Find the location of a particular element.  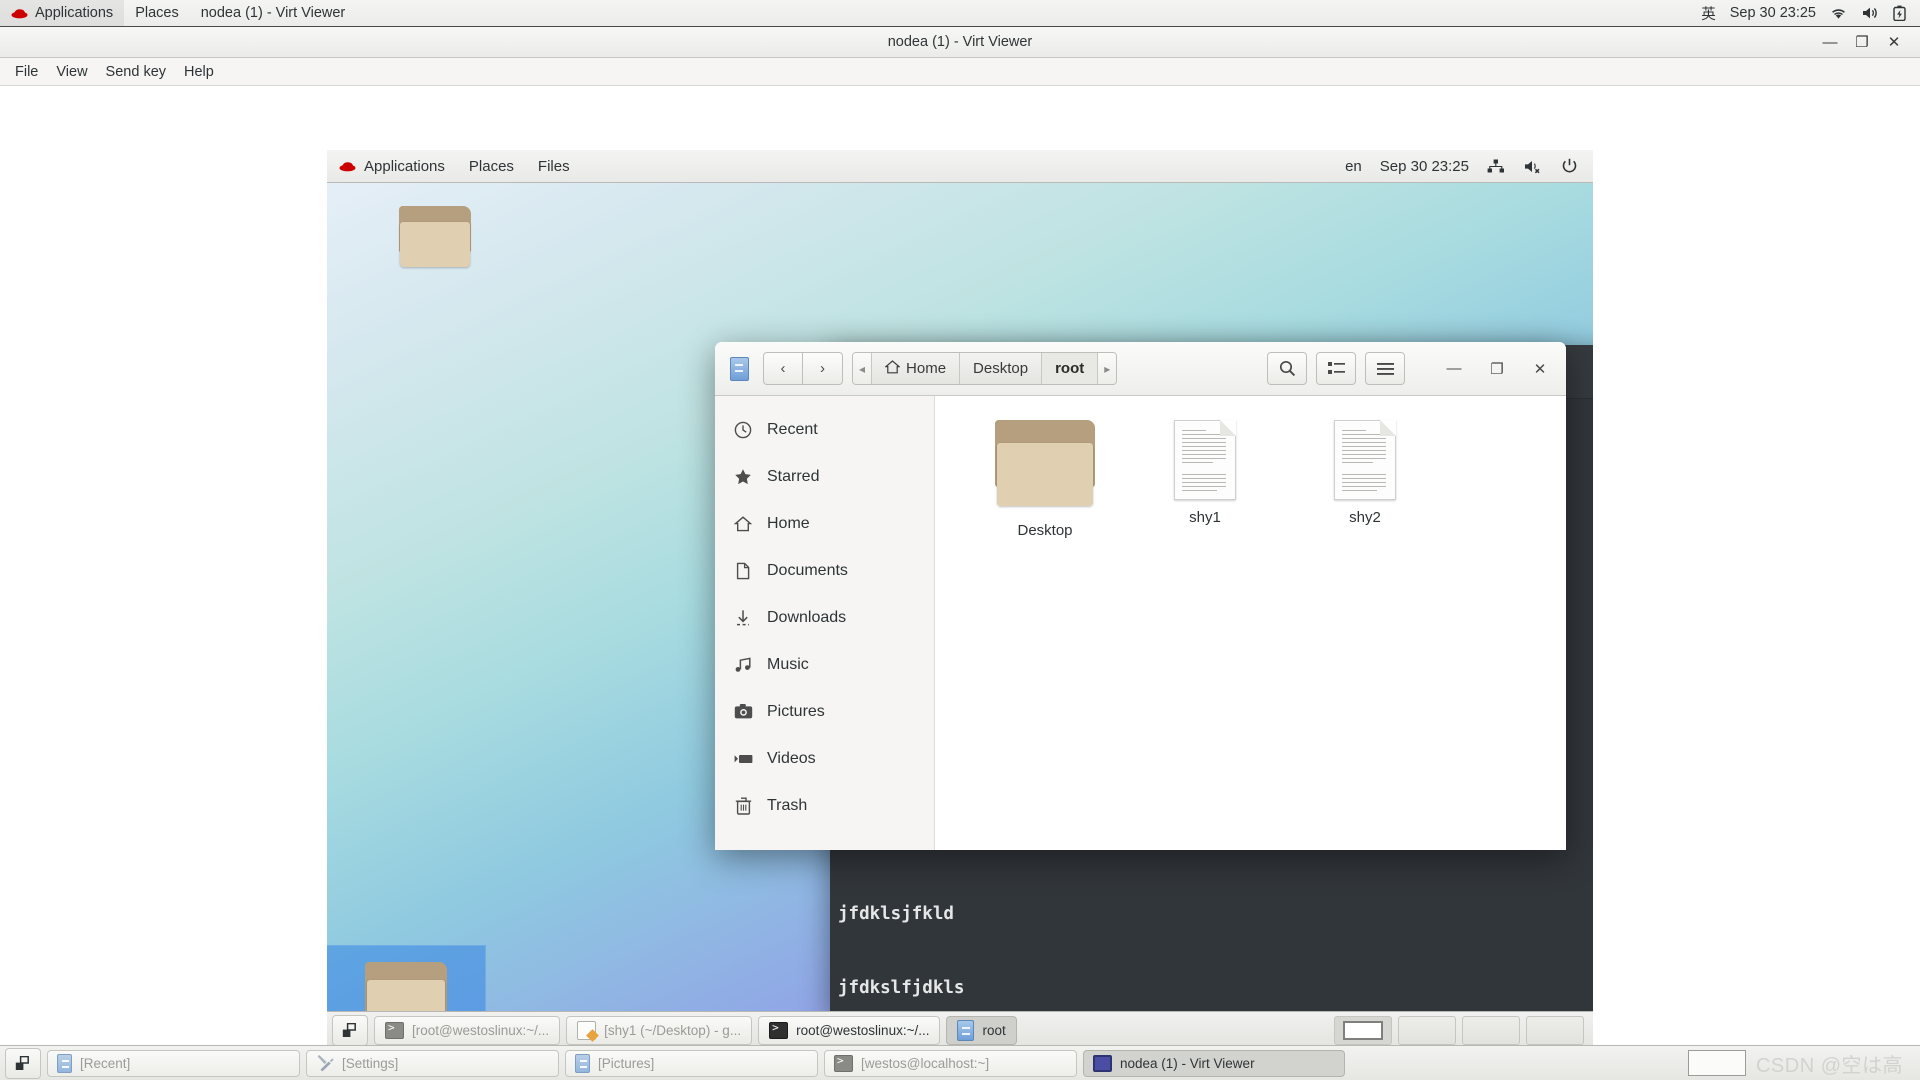

volume-muted-icon is located at coordinates (1533, 166).